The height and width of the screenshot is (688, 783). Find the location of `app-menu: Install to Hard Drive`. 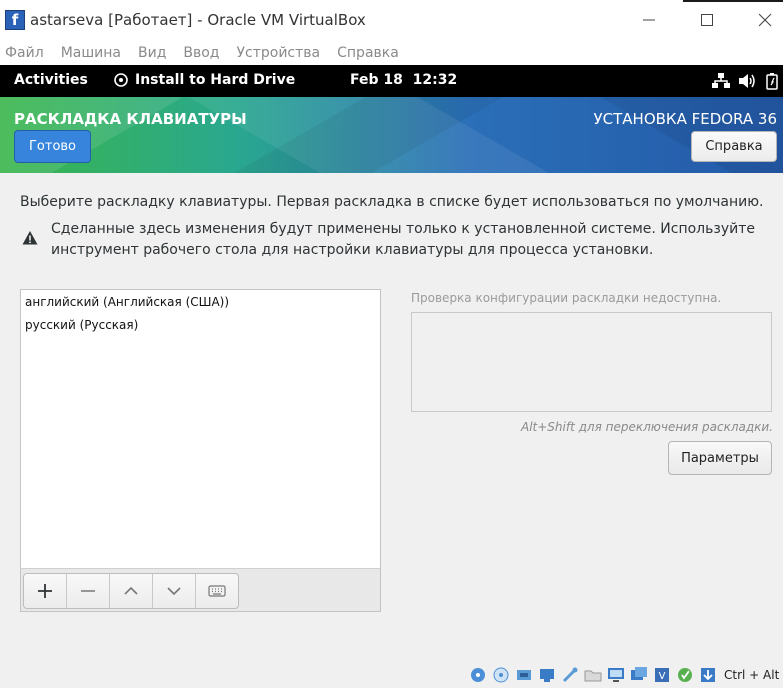

app-menu: Install to Hard Drive is located at coordinates (204, 80).